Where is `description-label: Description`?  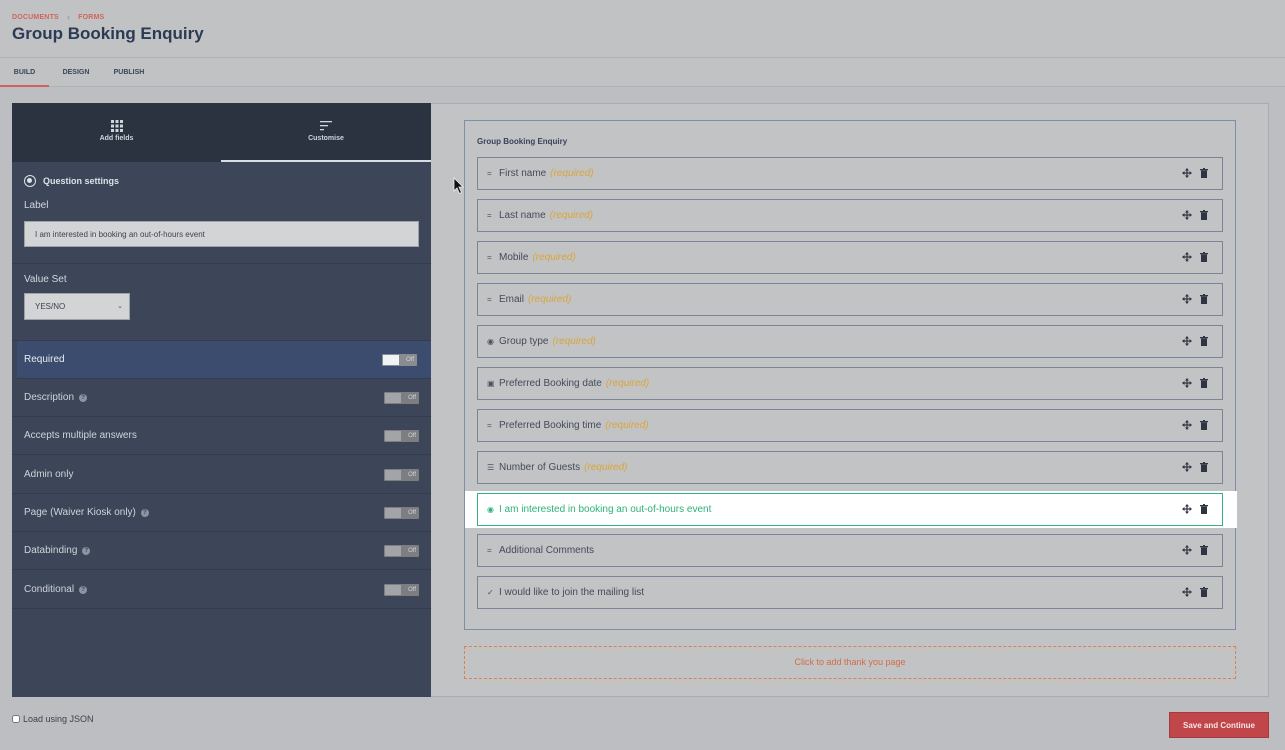 description-label: Description is located at coordinates (49, 397).